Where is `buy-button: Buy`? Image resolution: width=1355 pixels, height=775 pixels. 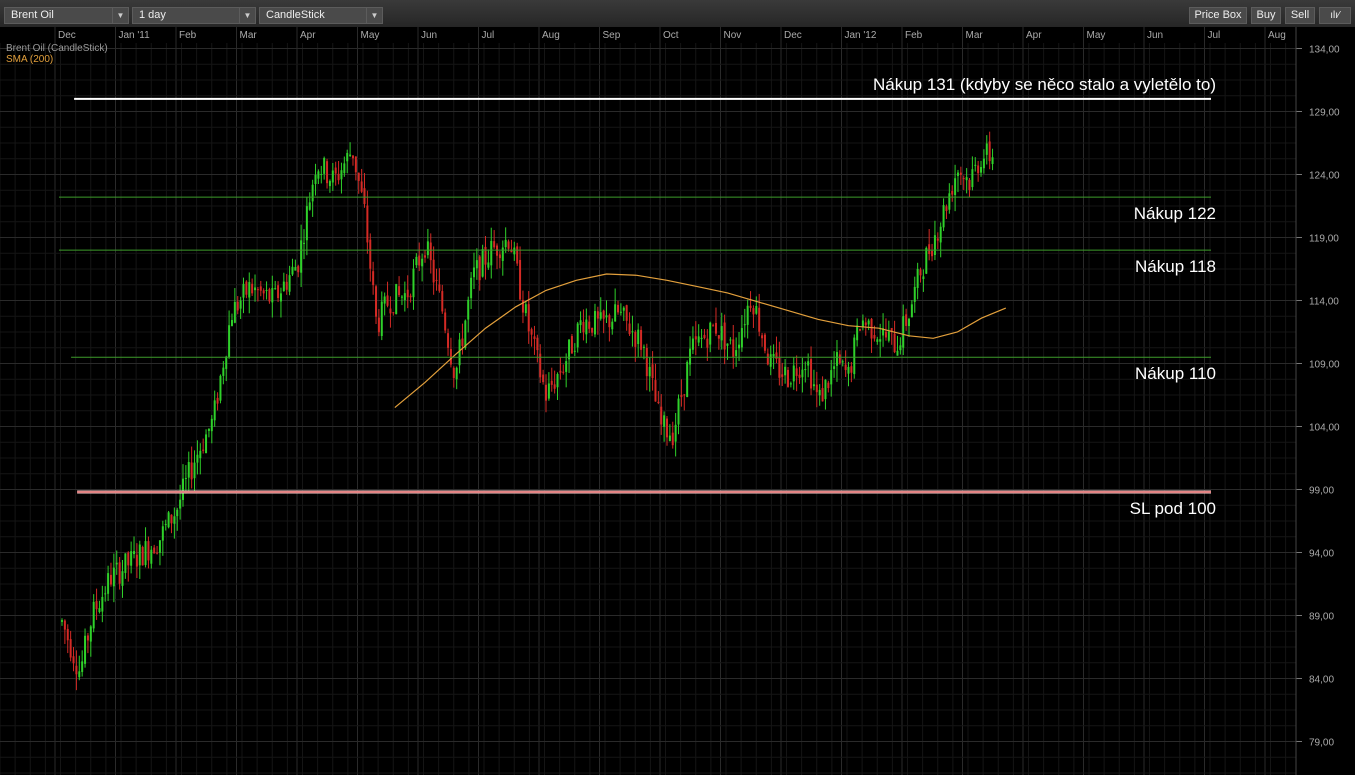 buy-button: Buy is located at coordinates (1266, 15).